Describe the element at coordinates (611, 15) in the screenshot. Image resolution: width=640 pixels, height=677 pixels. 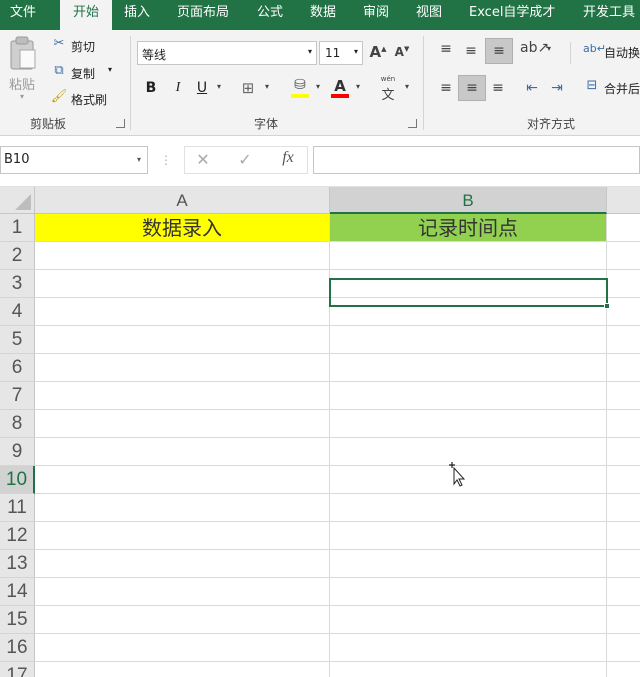
I see `tab-developer: 开发工具` at that location.